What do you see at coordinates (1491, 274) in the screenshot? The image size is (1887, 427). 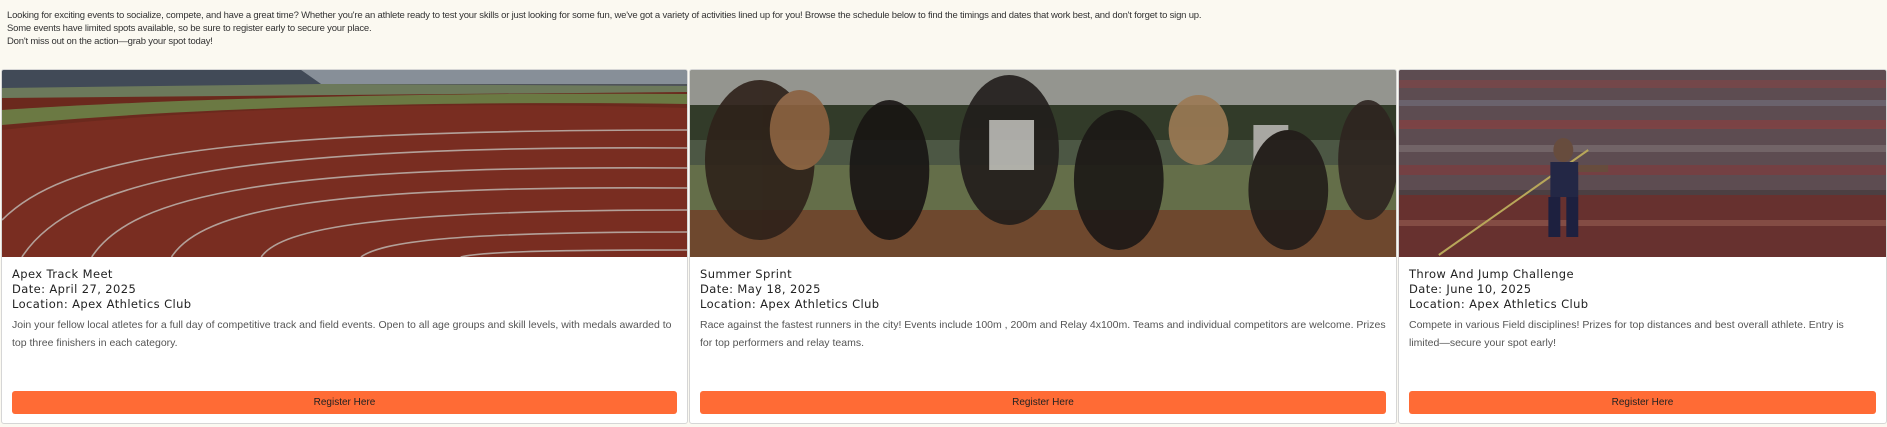 I see `event-title: Throw And Jump Challenge` at bounding box center [1491, 274].